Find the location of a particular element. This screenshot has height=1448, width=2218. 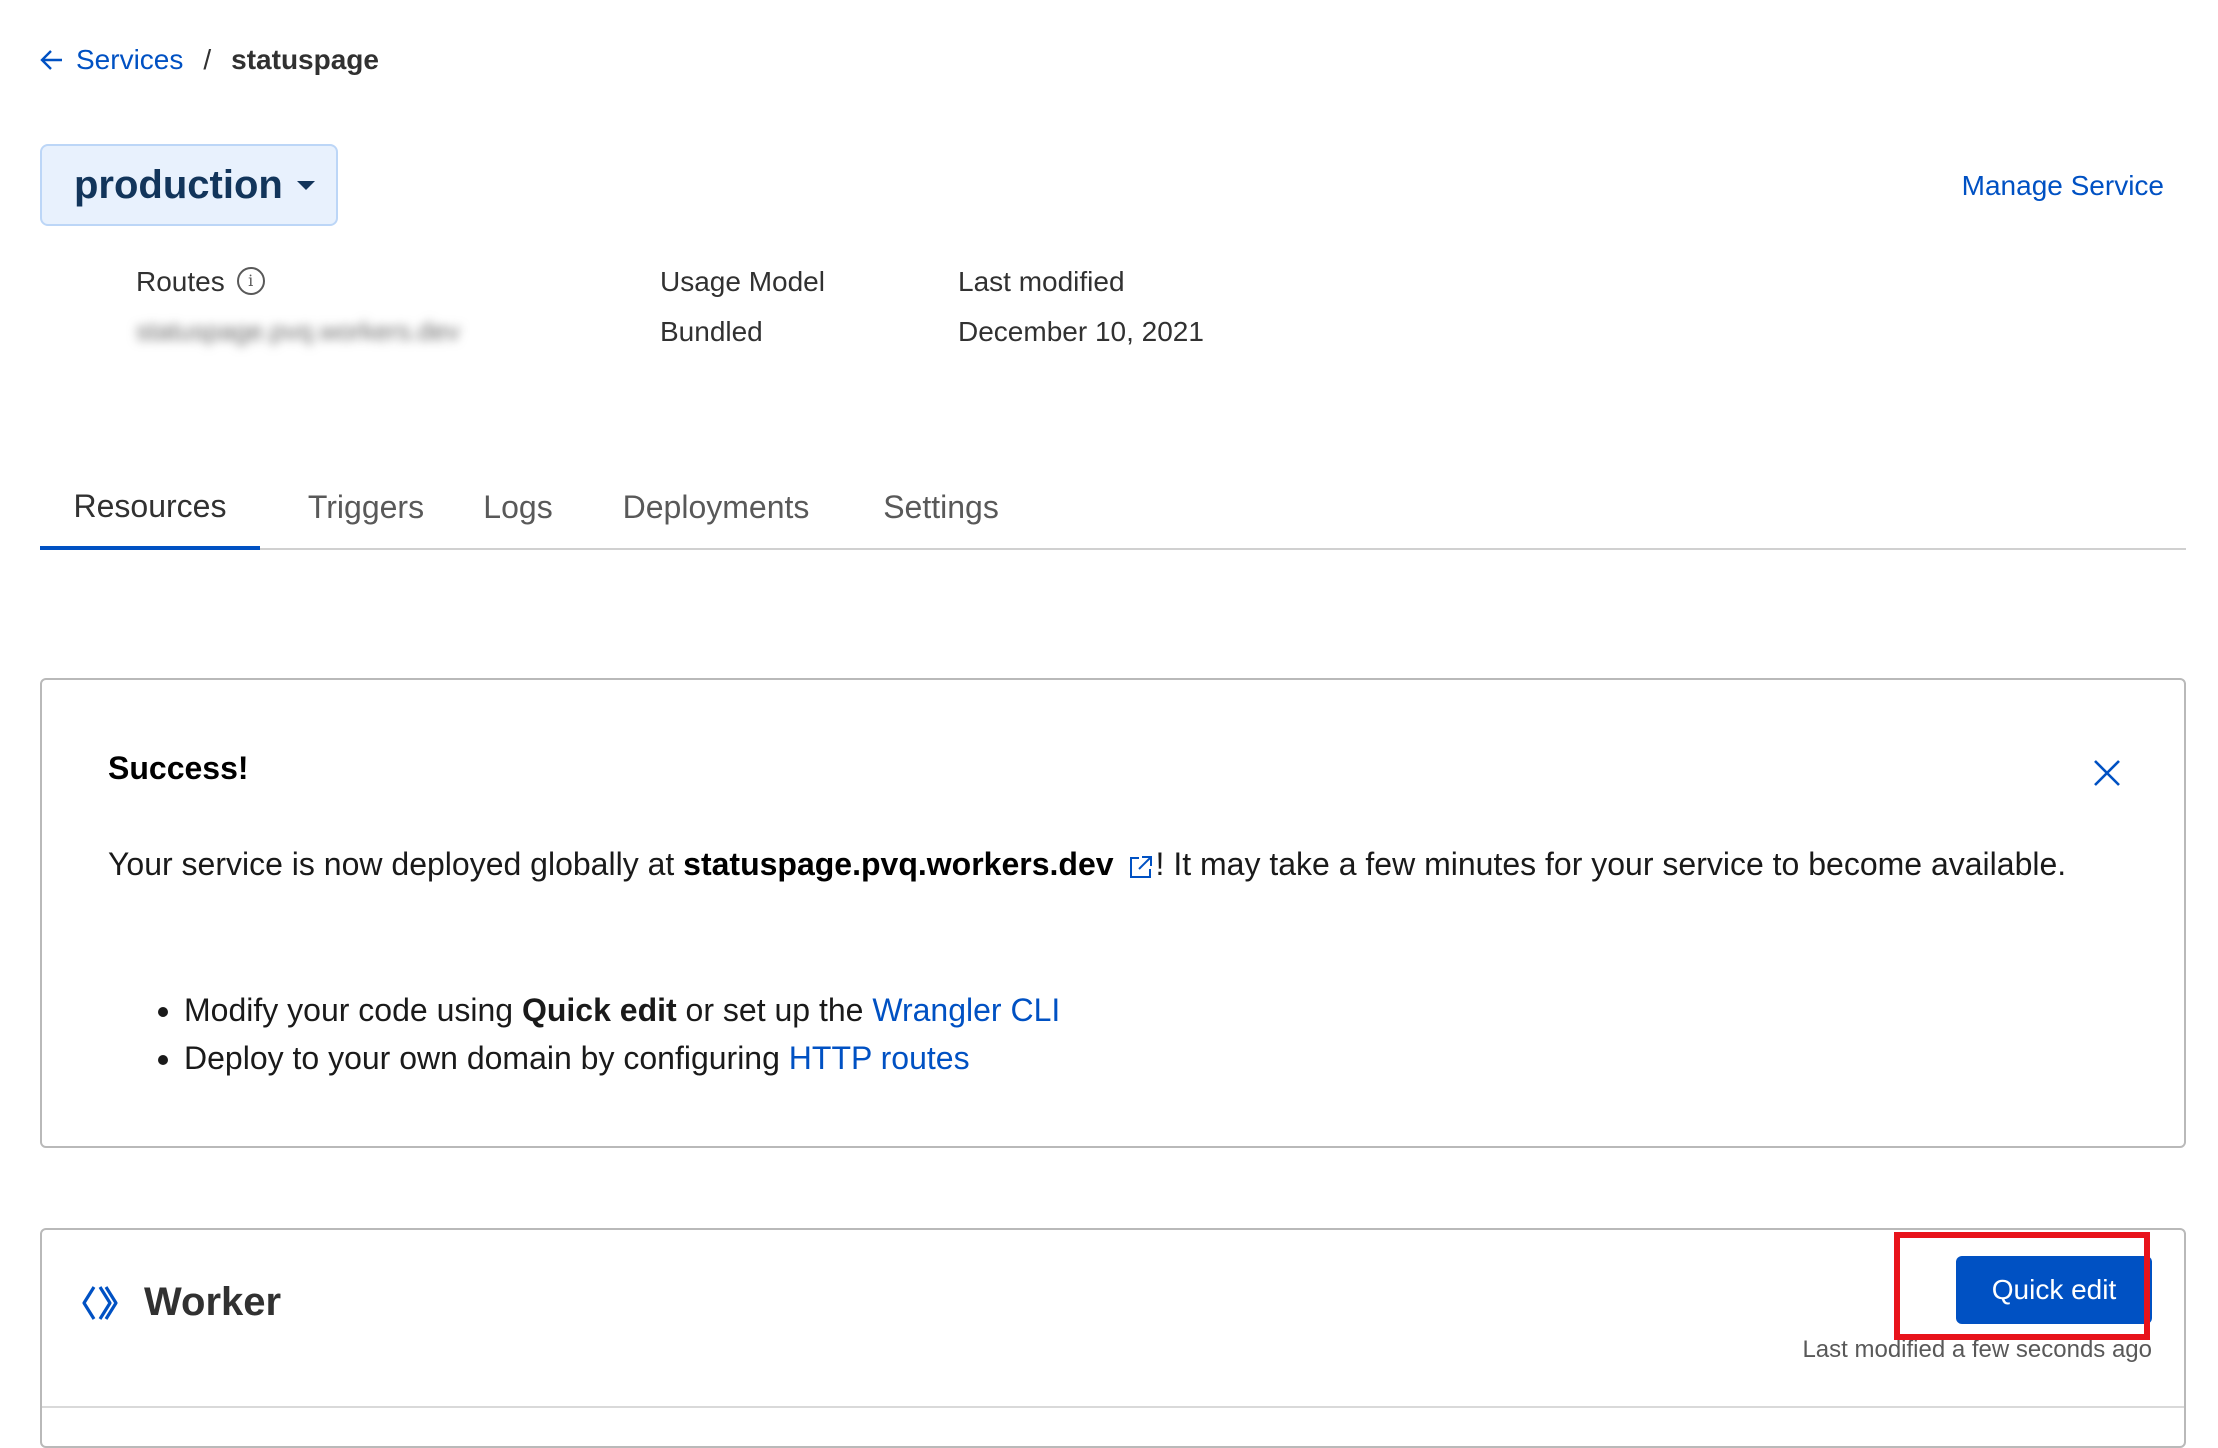

last-modified-label: Last modified is located at coordinates (1041, 281).